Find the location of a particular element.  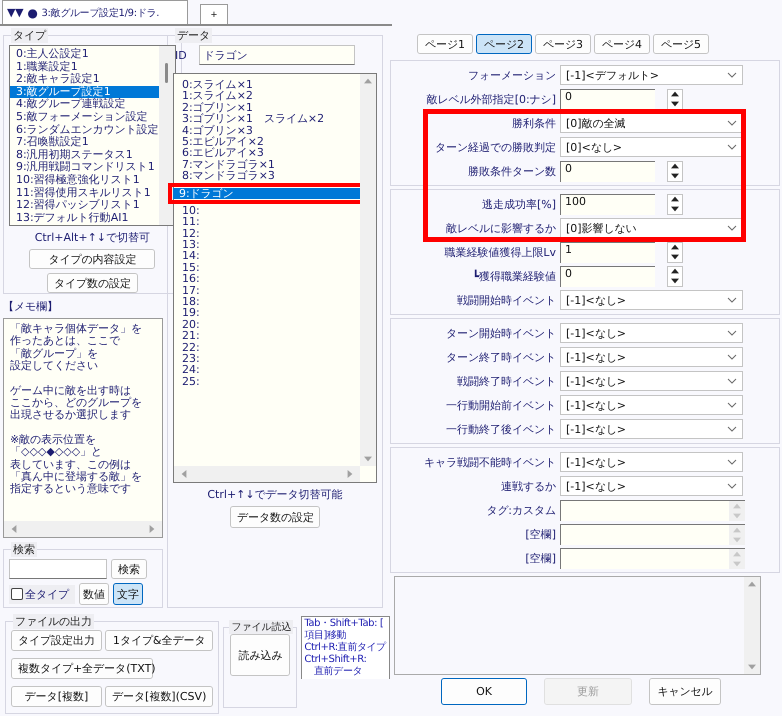

data-list-item: 14: is located at coordinates (268, 256).